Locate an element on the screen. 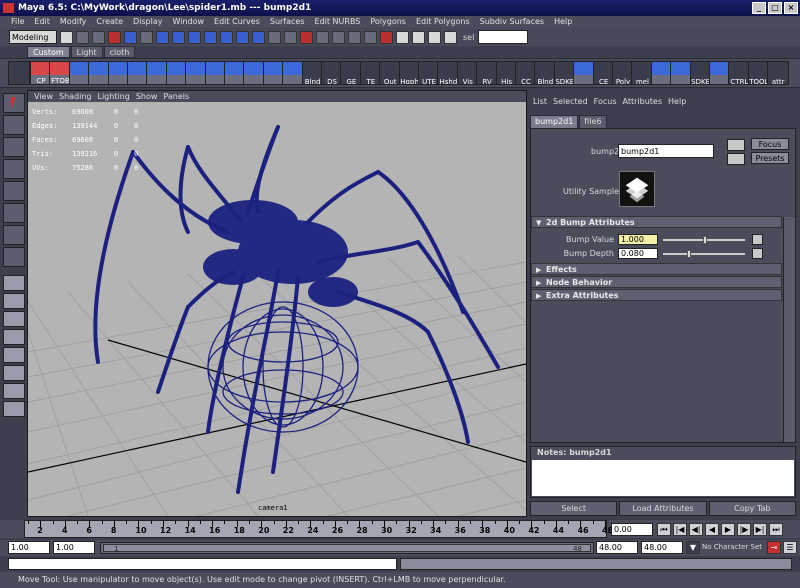  tab-bump2d1: bump2d1 is located at coordinates (554, 122).